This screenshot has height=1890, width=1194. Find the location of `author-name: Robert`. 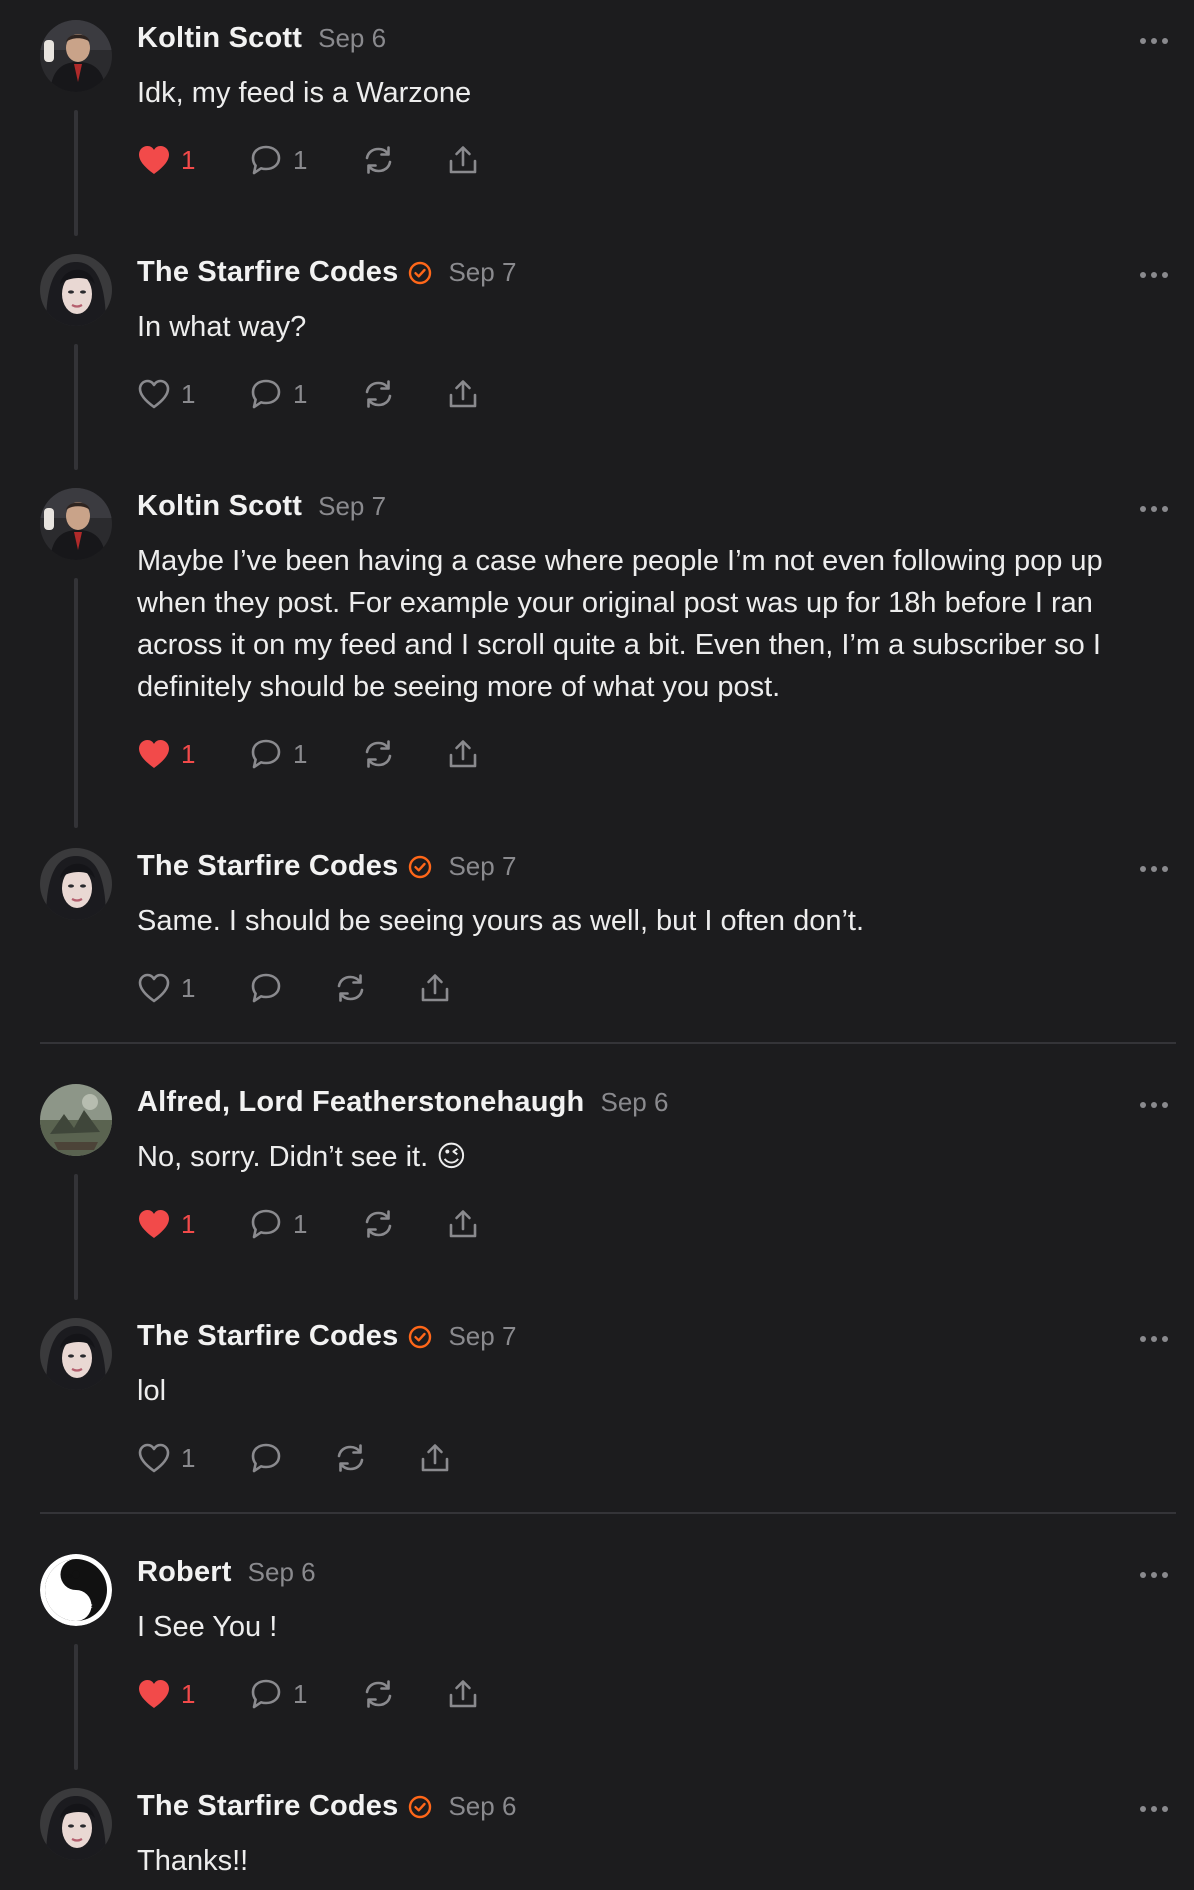

author-name: Robert is located at coordinates (184, 1572).